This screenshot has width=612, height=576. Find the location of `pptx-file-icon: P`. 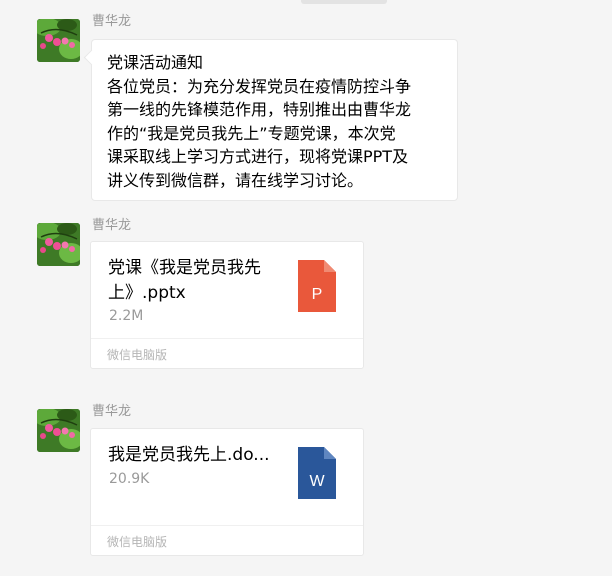

pptx-file-icon: P is located at coordinates (317, 286).